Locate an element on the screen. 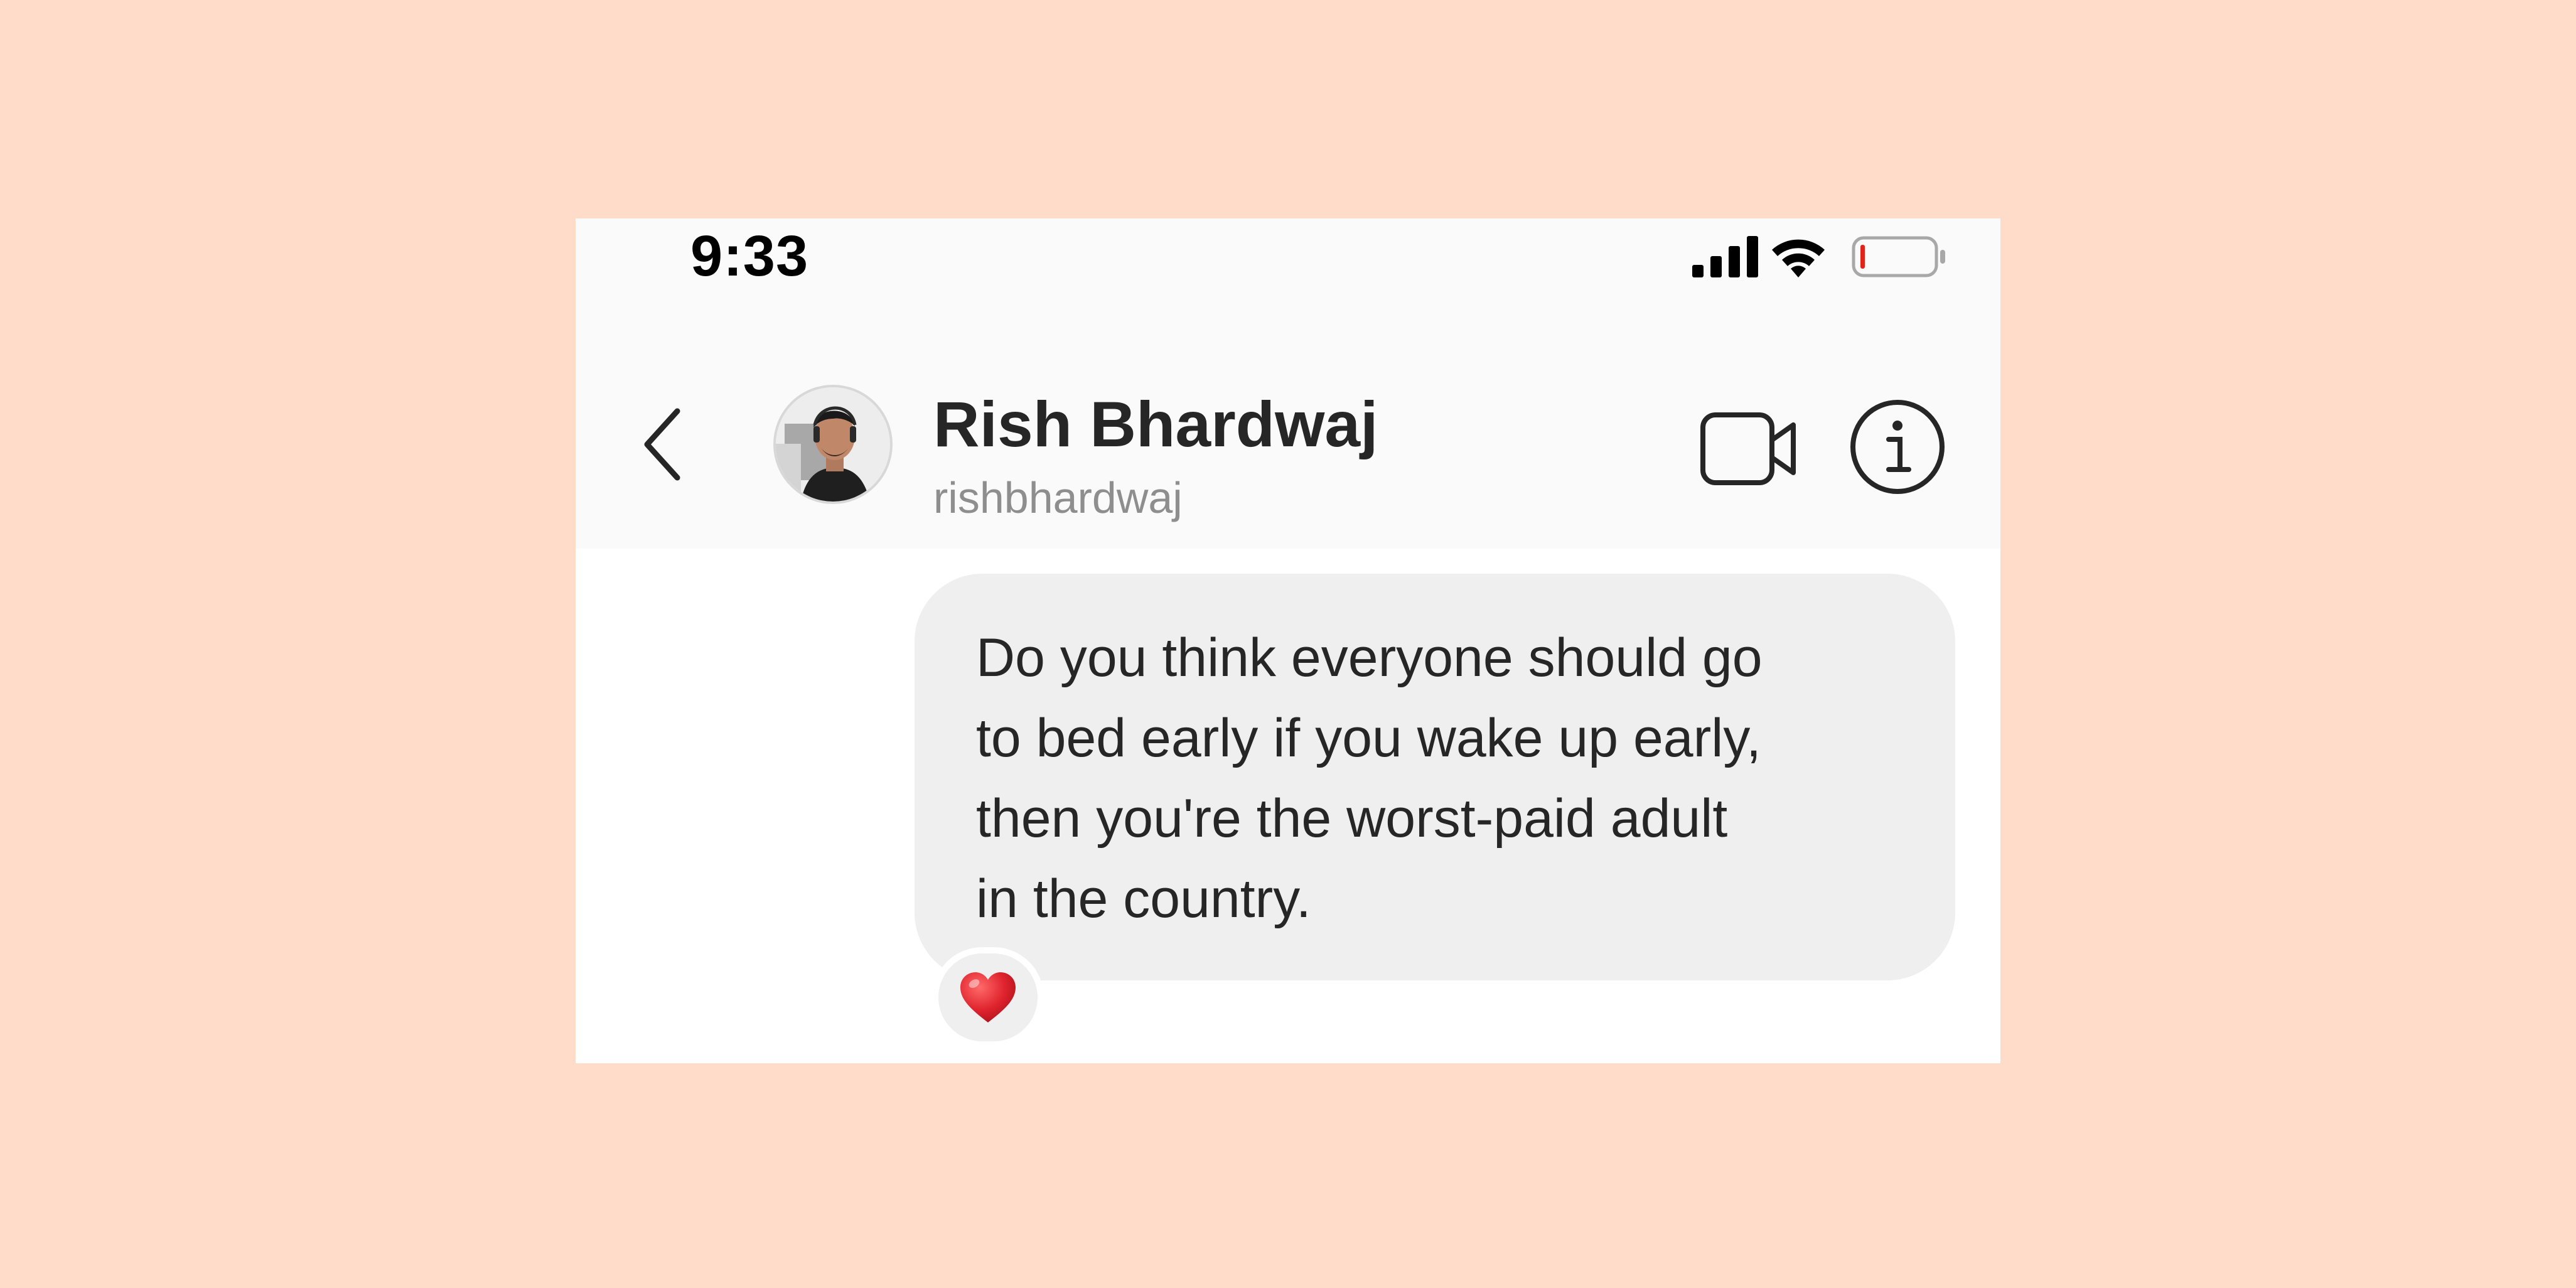  reaction-badge is located at coordinates (988, 997).